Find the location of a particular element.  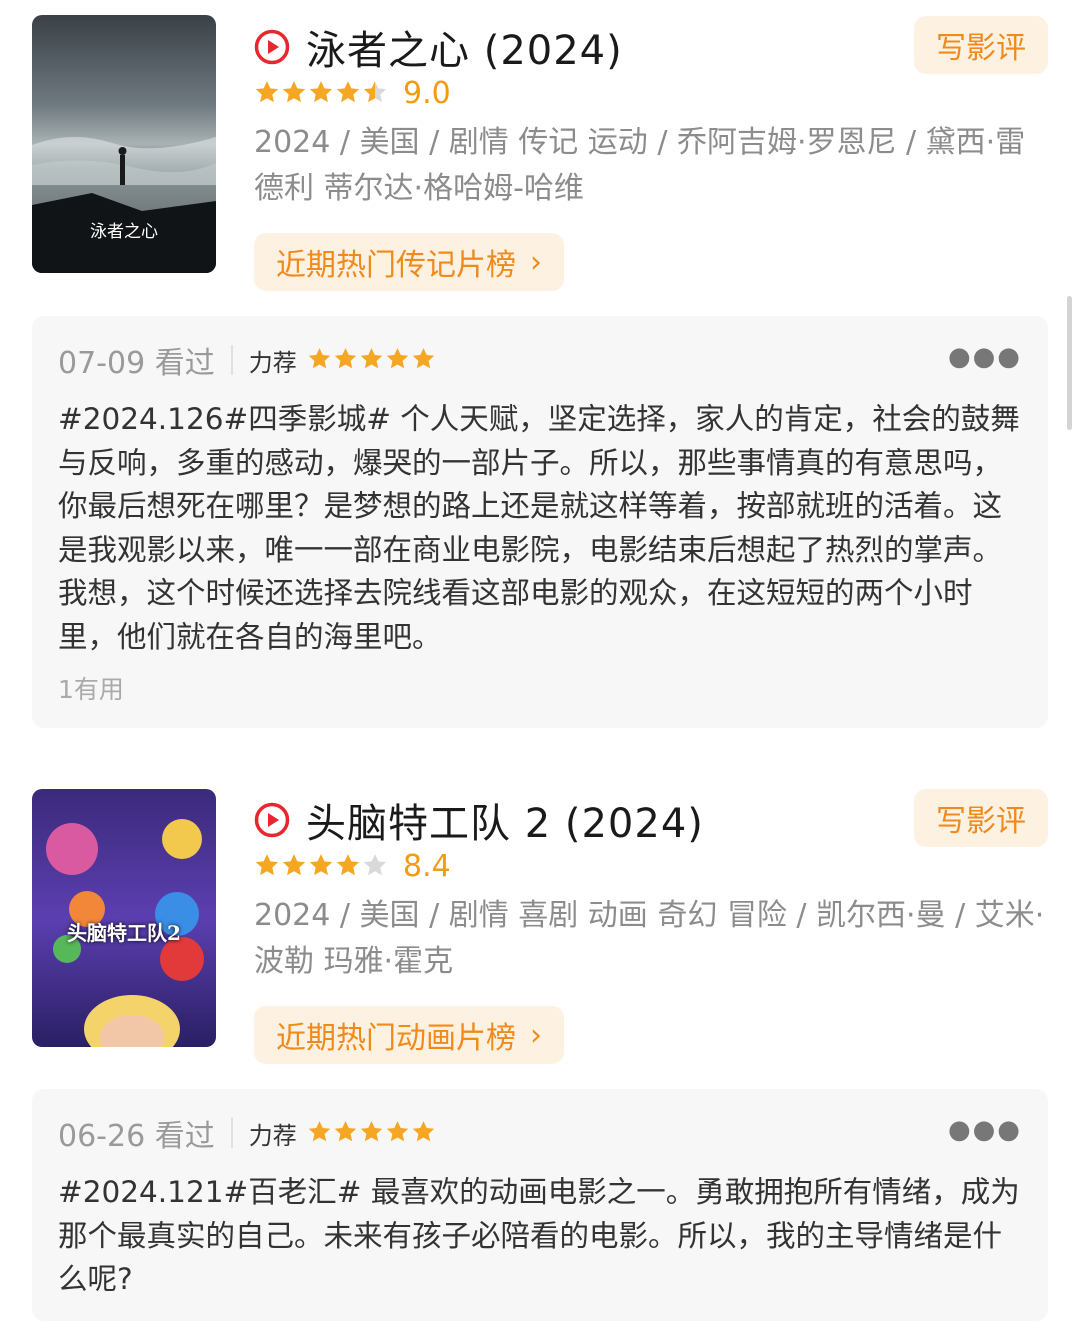

rating-score: 9.0 is located at coordinates (427, 93).